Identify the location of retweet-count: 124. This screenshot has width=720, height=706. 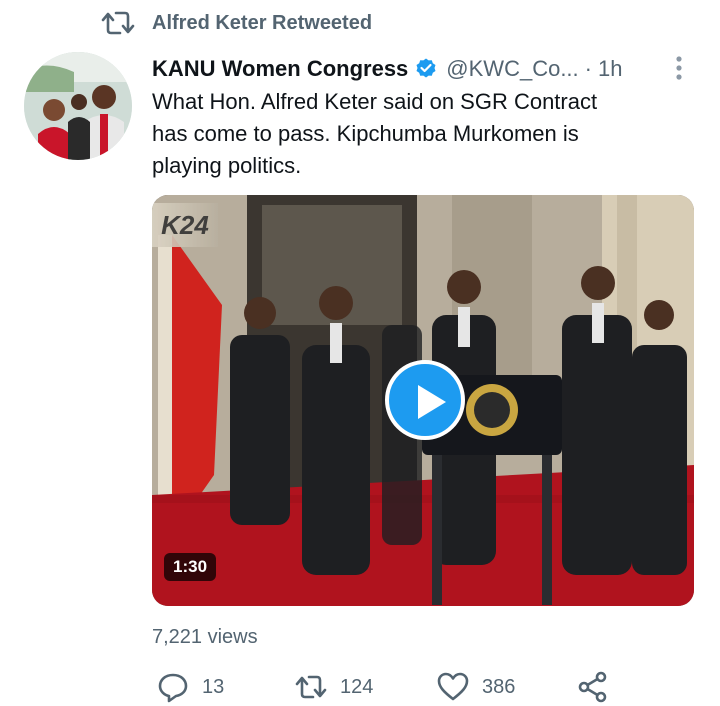
(357, 686).